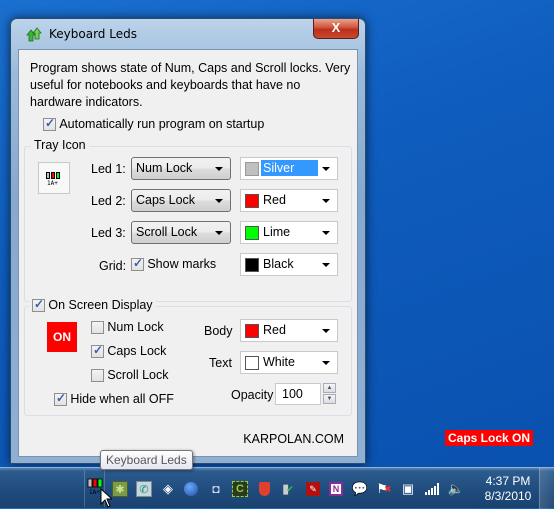  I want to click on opacity-up-button: ▲, so click(329, 388).